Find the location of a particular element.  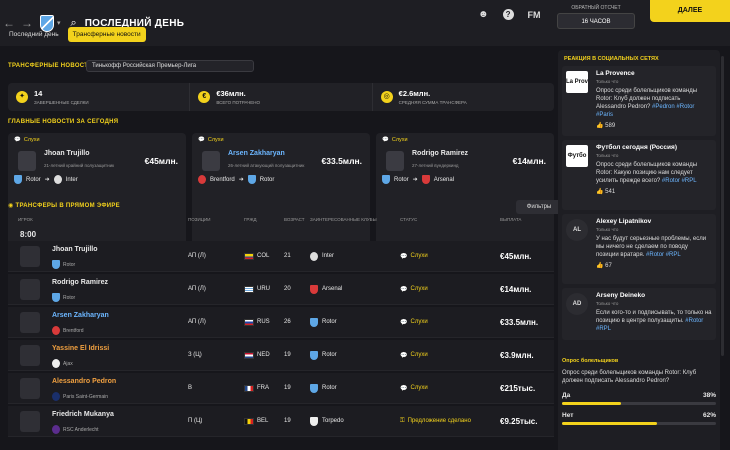

row-interested-club: Arsenal is located at coordinates (332, 289).